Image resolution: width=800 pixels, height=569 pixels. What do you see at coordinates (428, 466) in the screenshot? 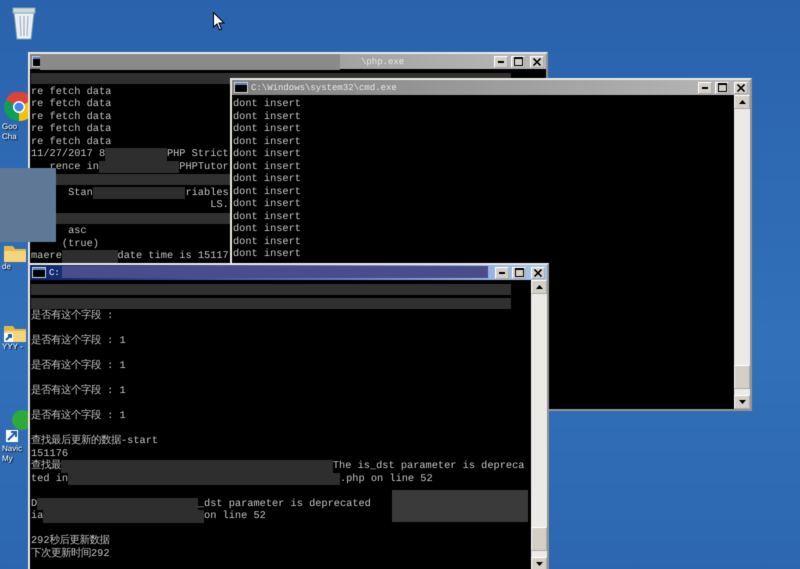
I see `console-text: The is_dst parameter is depreca` at bounding box center [428, 466].